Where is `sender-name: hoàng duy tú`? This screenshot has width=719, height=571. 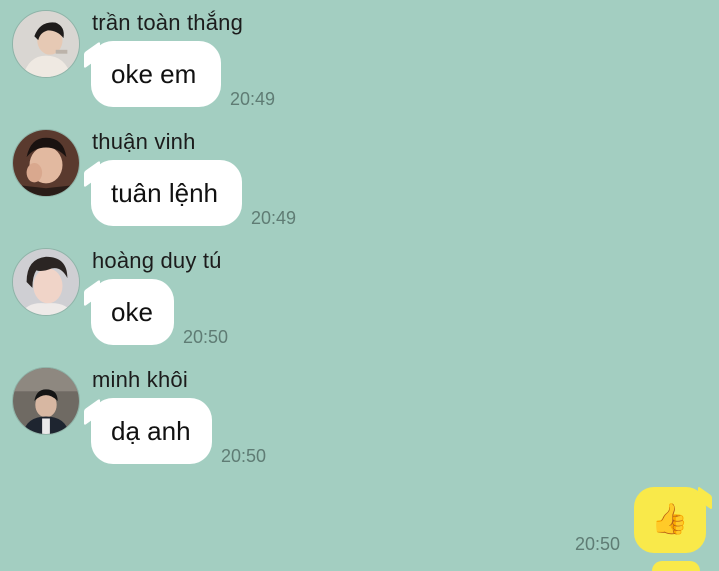
sender-name: hoàng duy tú is located at coordinates (157, 260).